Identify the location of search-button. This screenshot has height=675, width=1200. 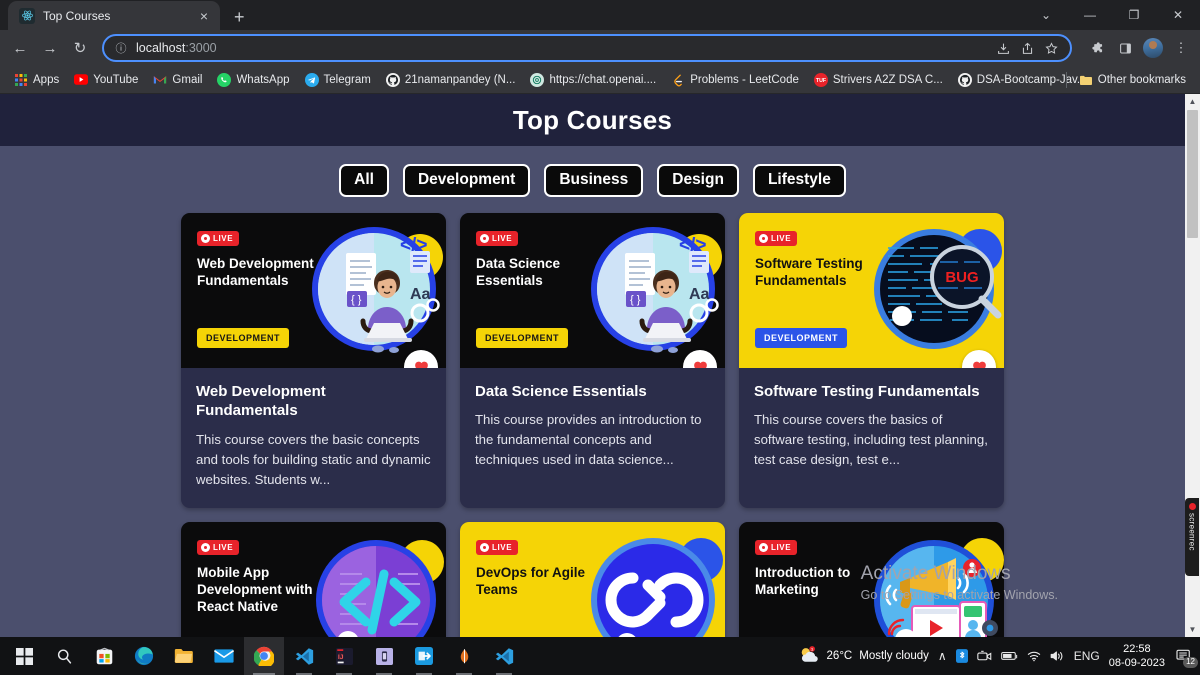
(64, 656).